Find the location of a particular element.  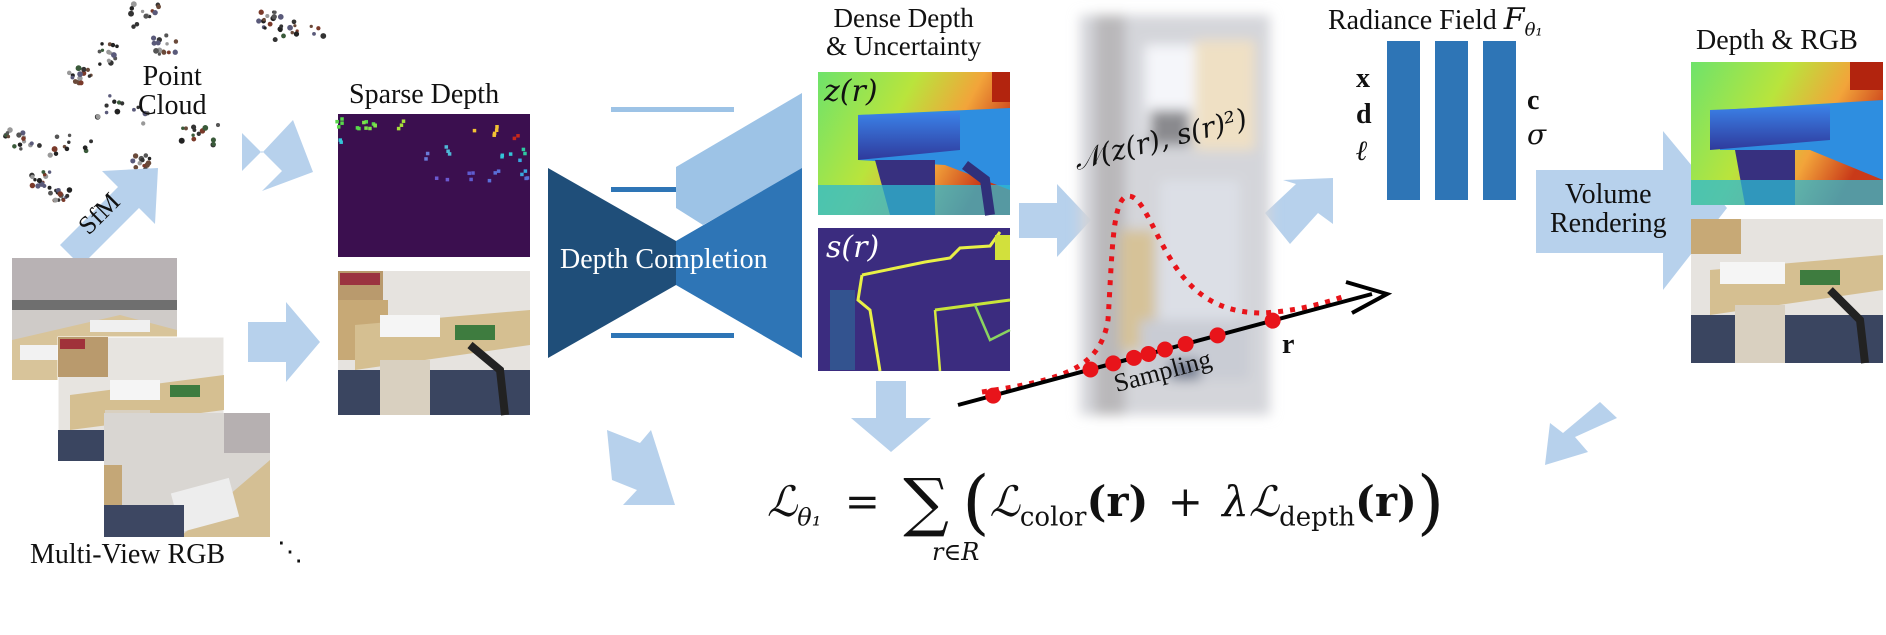

ray-label: r is located at coordinates (1288, 344).